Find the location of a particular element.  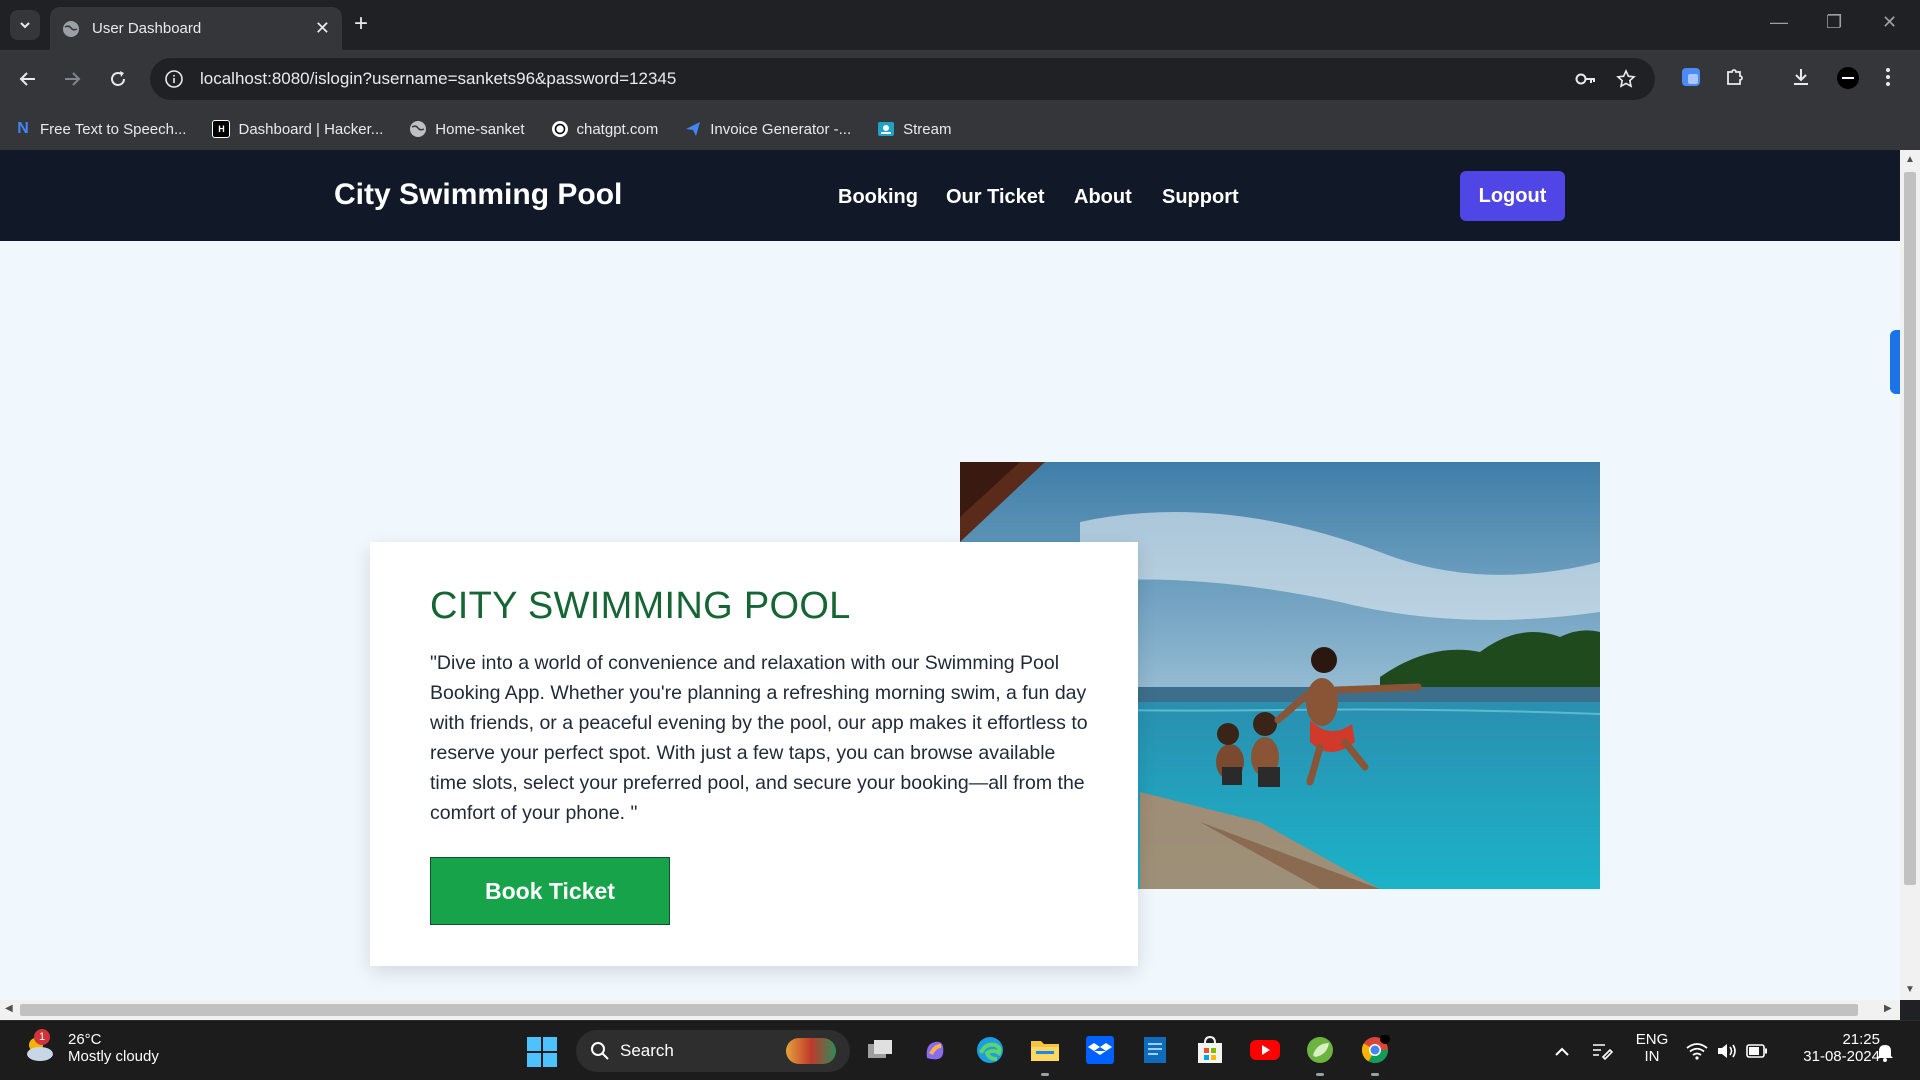

horizontal-scrollbar: ◀ ▶ is located at coordinates (950, 1010).